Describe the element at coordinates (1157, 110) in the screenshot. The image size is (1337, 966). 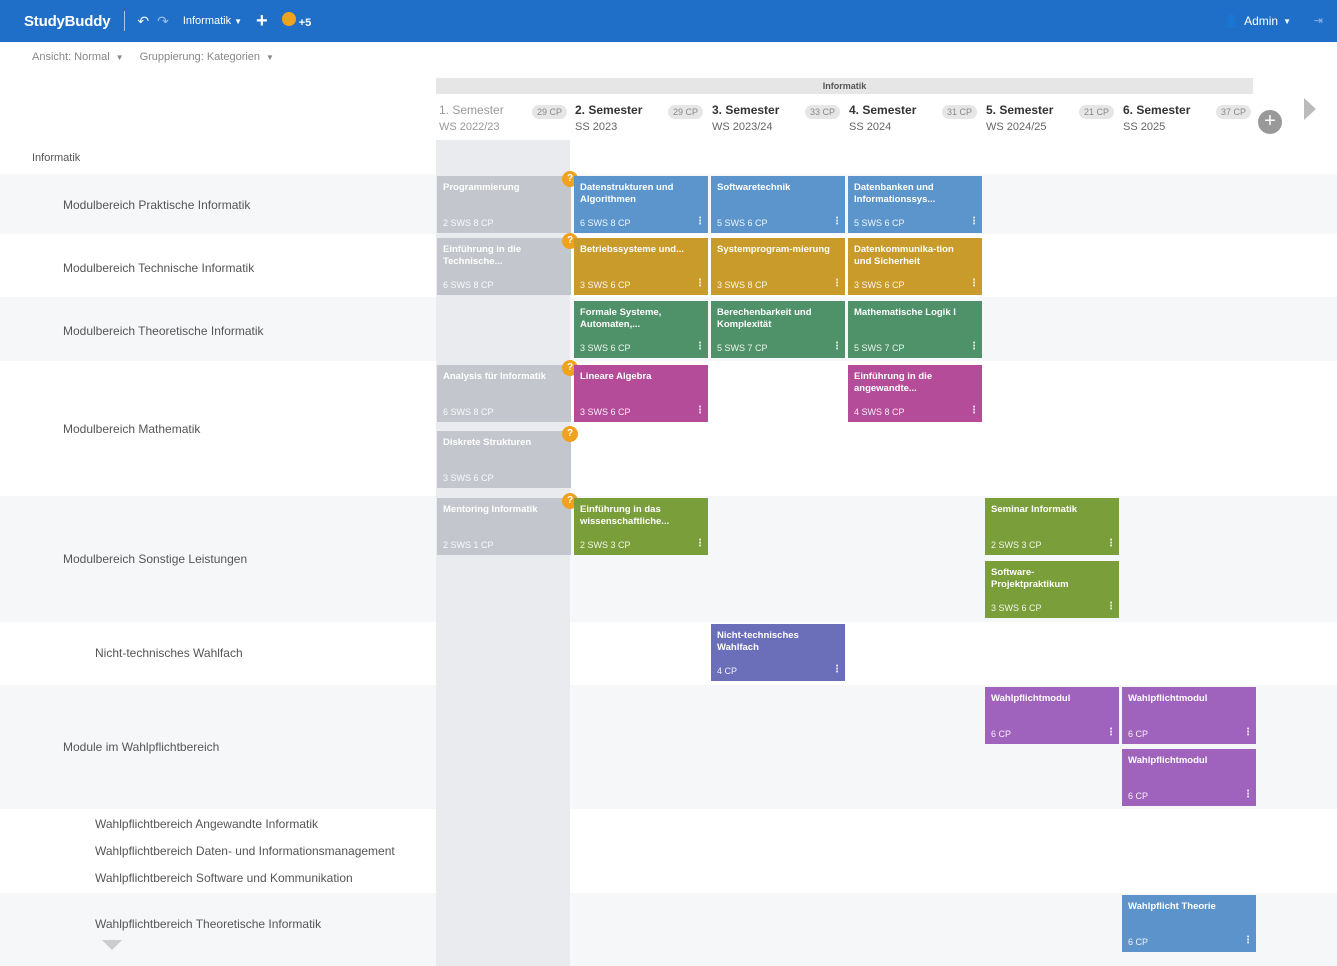
I see `semester-title: 6. Semester` at that location.